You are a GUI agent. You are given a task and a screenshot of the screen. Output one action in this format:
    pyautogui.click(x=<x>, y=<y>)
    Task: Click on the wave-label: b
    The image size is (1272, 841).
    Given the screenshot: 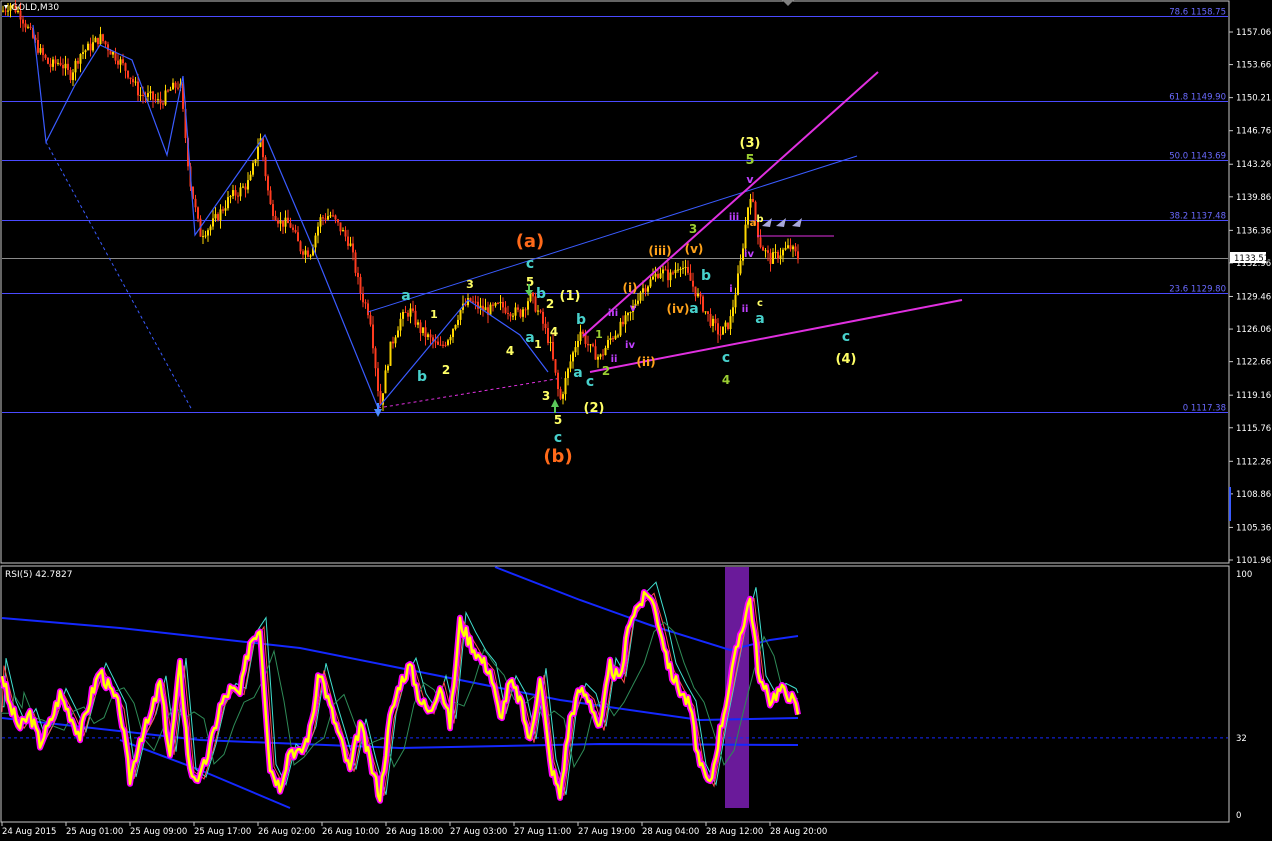 What is the action you would take?
    pyautogui.click(x=706, y=276)
    